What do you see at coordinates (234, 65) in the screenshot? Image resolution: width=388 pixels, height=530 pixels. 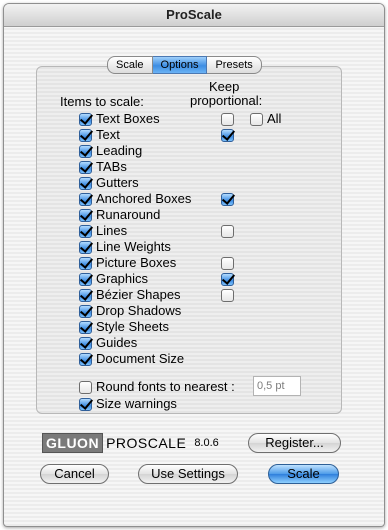 I see `tab-presets: Presets` at bounding box center [234, 65].